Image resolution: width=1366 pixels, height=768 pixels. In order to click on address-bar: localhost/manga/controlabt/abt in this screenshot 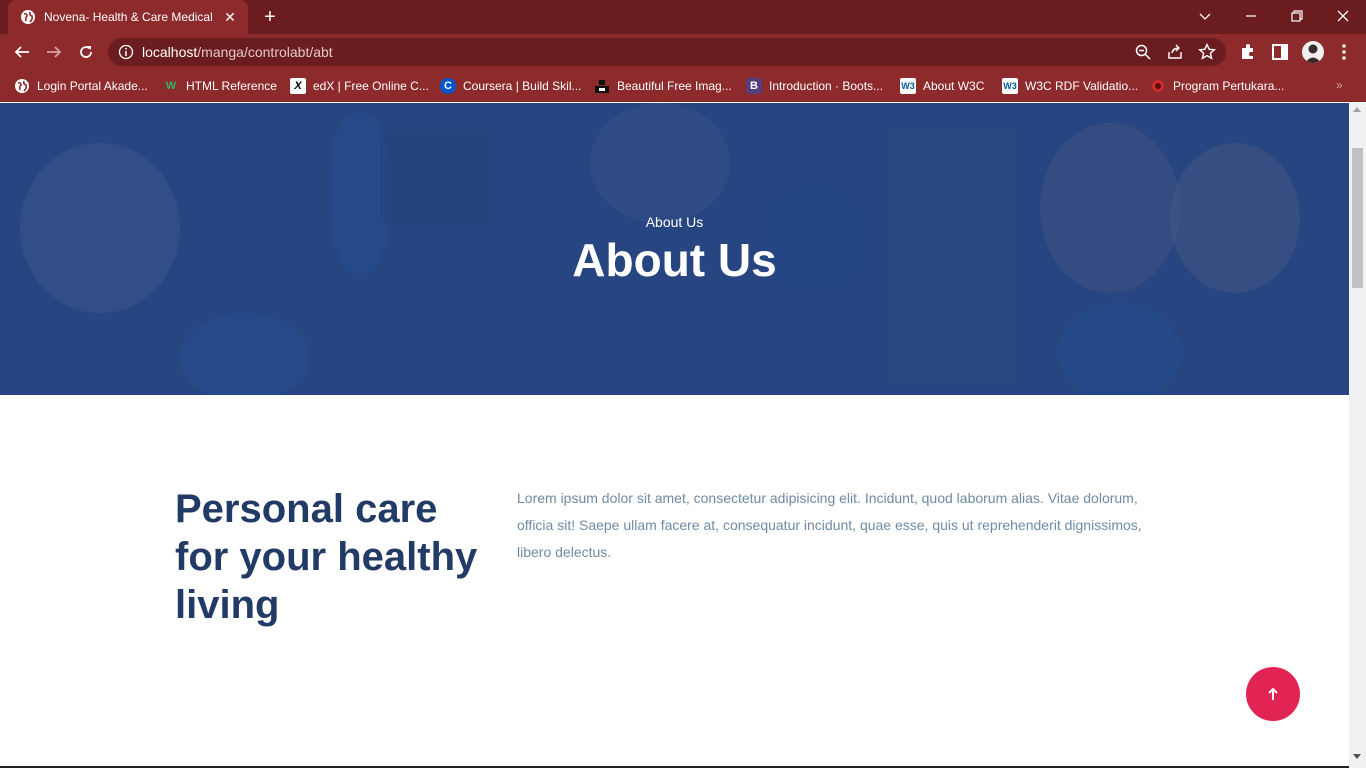, I will do `click(667, 52)`.